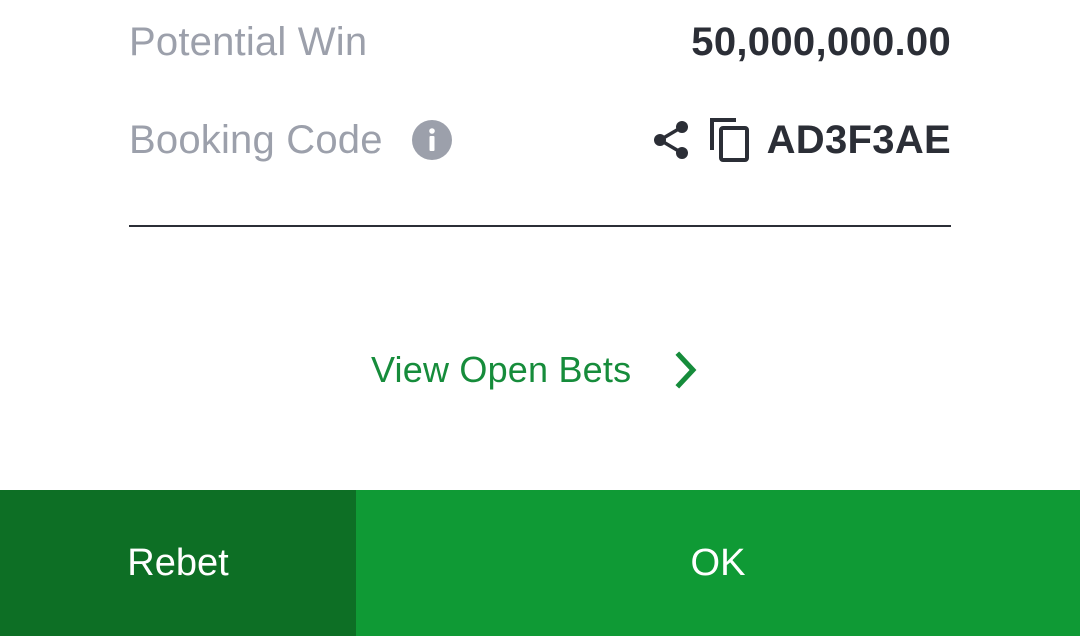 The height and width of the screenshot is (636, 1080). Describe the element at coordinates (178, 563) in the screenshot. I see `rebet-button: Rebet` at that location.